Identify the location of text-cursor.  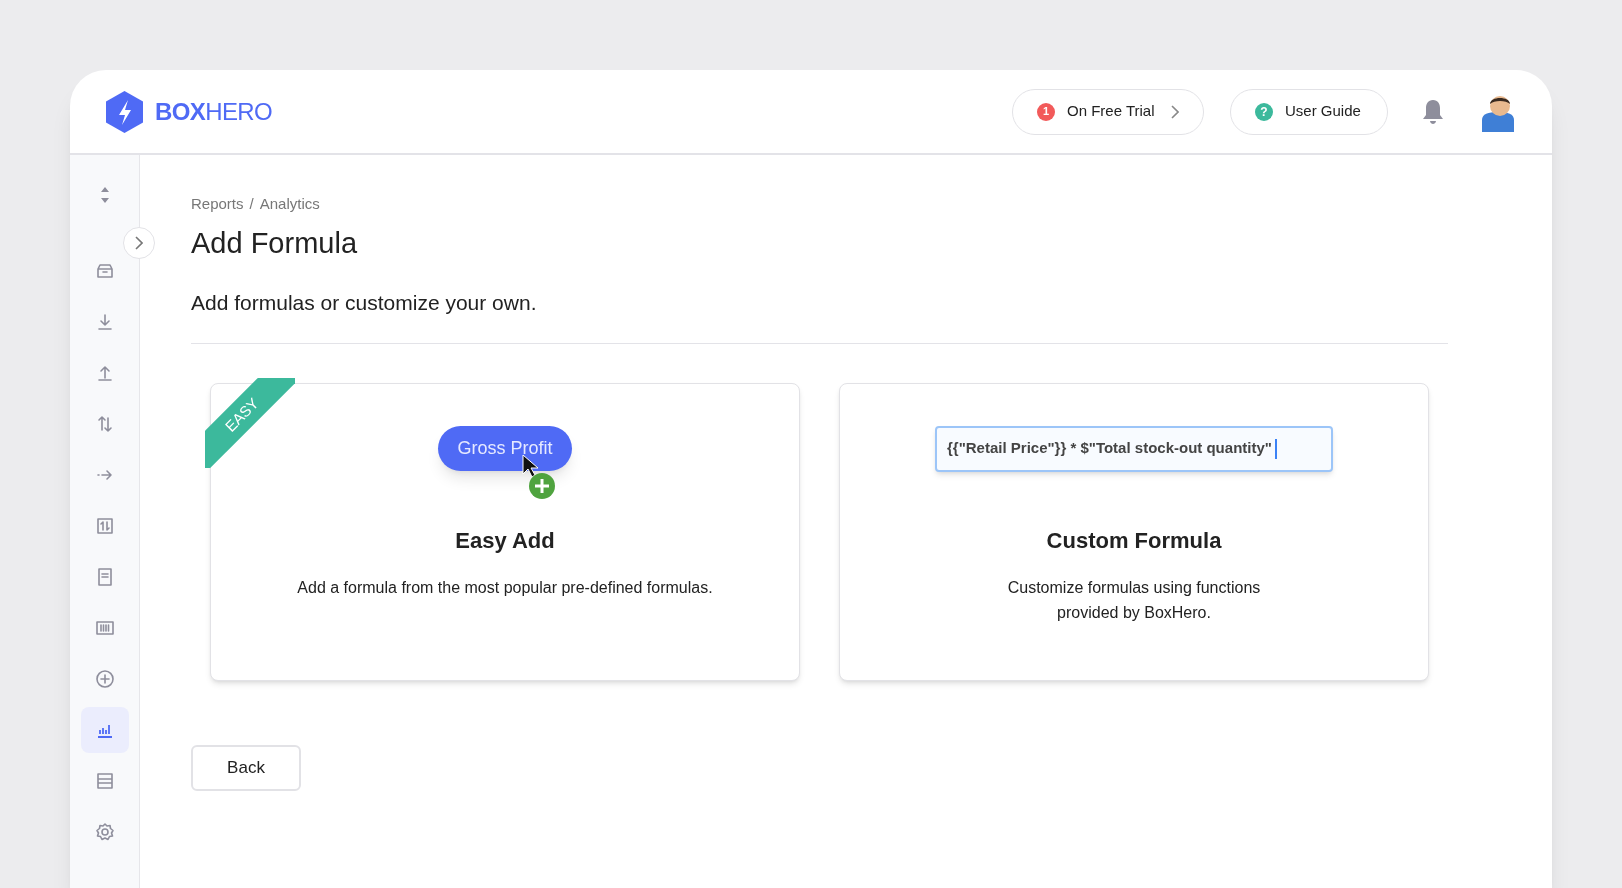
(1275, 448).